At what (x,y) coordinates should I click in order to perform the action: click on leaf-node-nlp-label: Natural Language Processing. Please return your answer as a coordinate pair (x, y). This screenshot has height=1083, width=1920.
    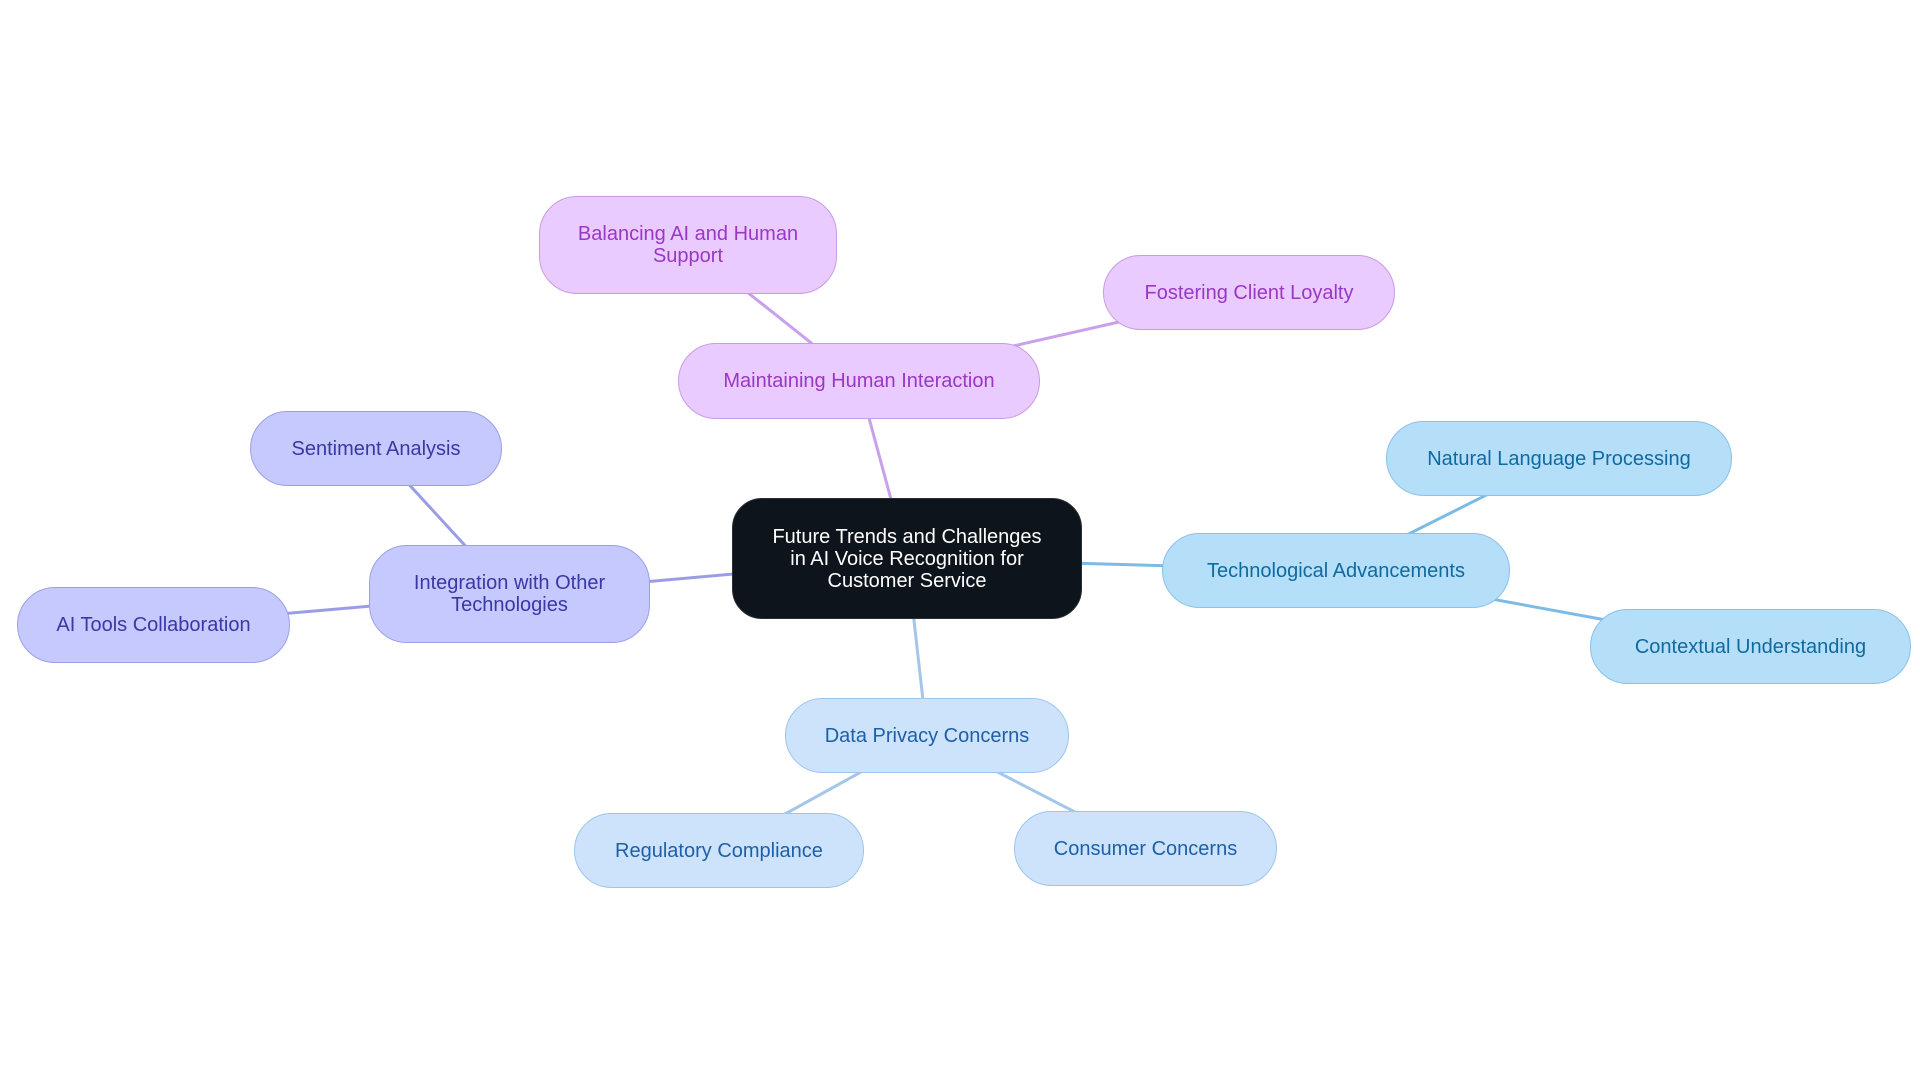
    Looking at the image, I should click on (1559, 458).